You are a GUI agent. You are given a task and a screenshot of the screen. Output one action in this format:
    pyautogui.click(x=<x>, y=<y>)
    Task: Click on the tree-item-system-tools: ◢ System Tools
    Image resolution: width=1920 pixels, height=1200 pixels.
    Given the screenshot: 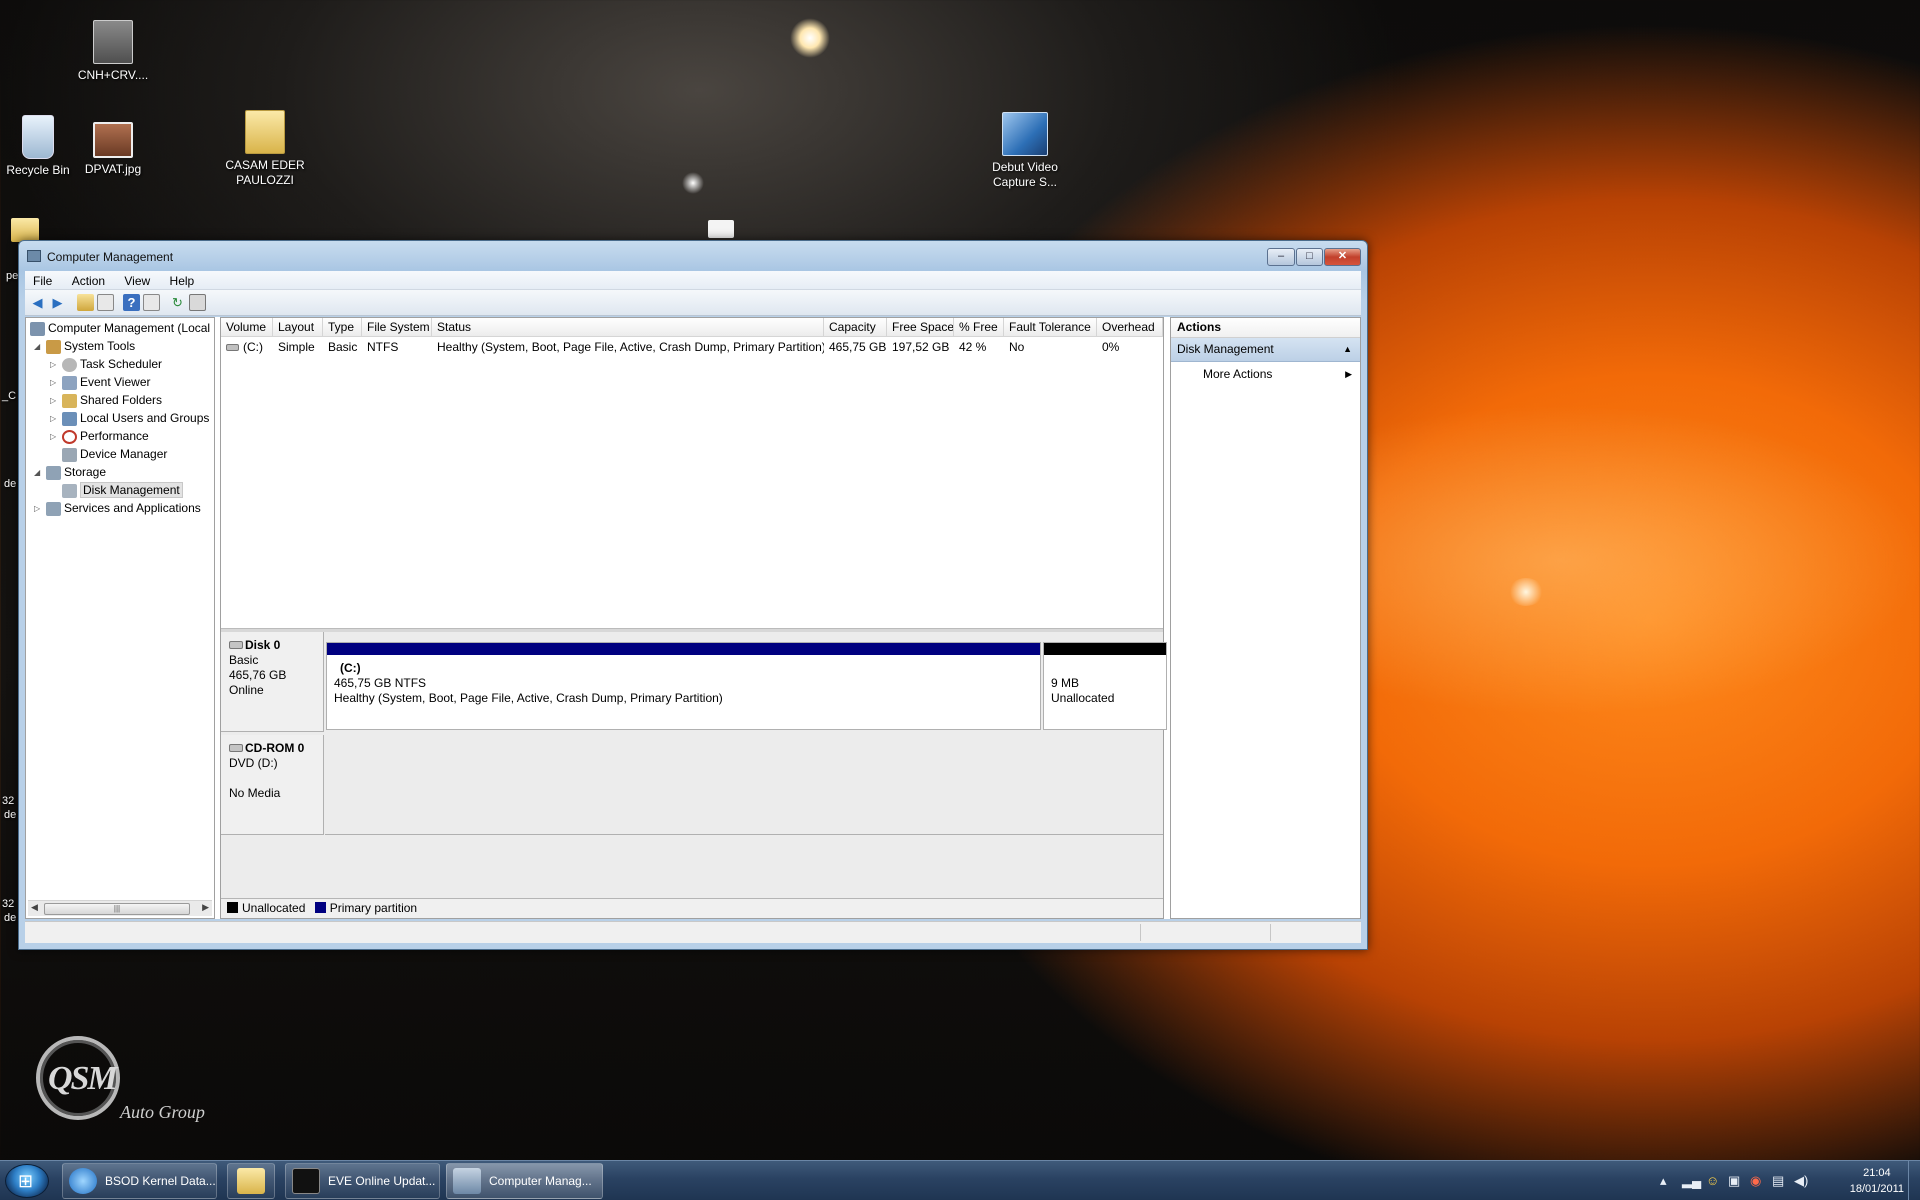 What is the action you would take?
    pyautogui.click(x=84, y=347)
    